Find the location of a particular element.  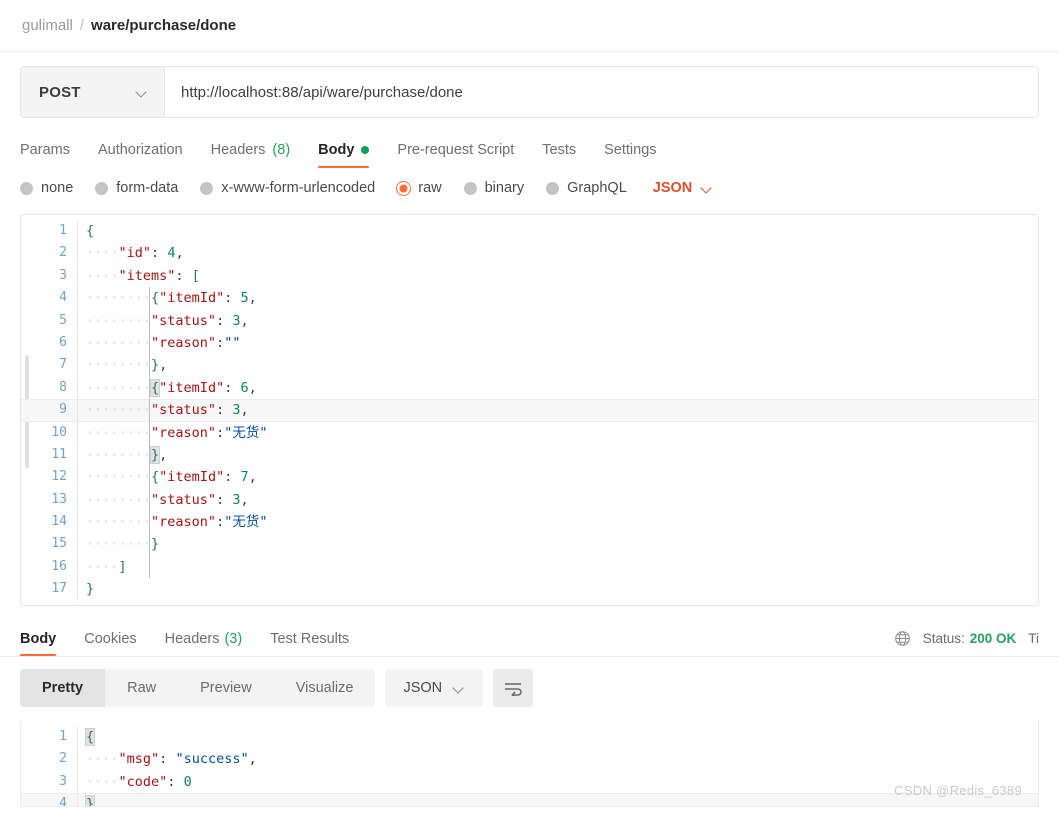

response-tab-test-results: Test Results is located at coordinates (309, 643).